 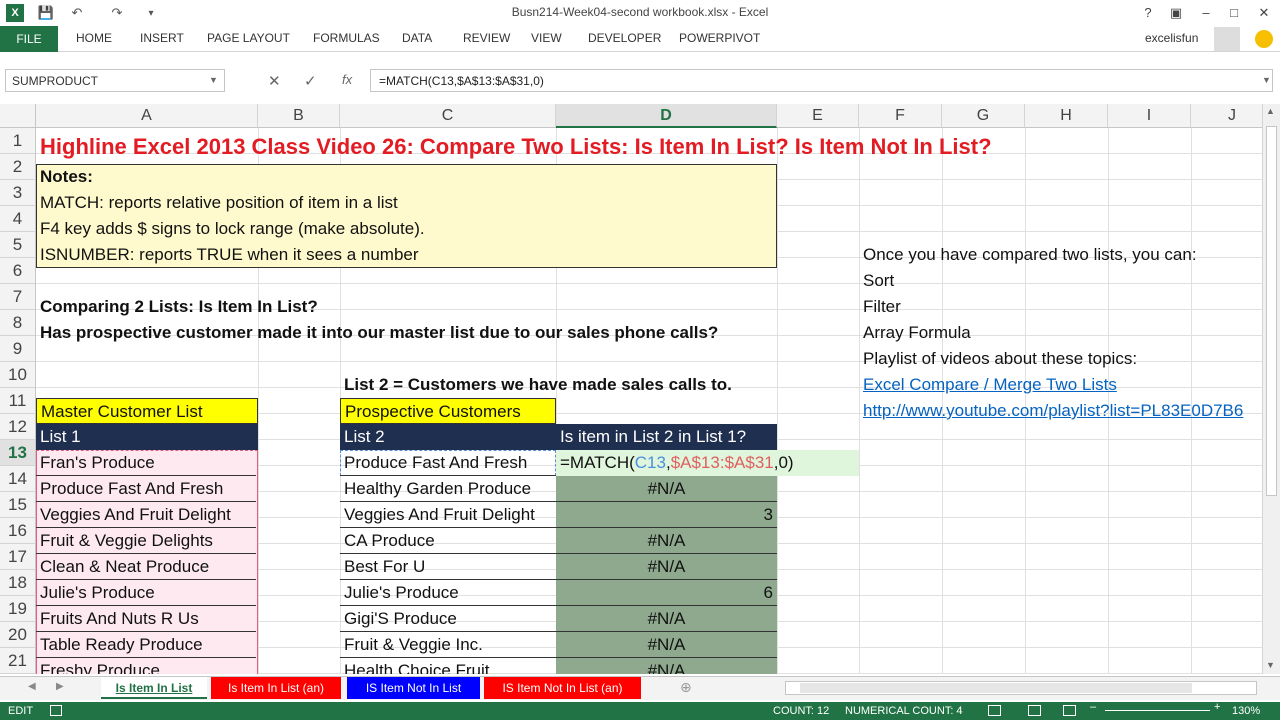 What do you see at coordinates (396, 307) in the screenshot?
I see `comparing-heading: Comparing 2 Lists: Is Item In List?` at bounding box center [396, 307].